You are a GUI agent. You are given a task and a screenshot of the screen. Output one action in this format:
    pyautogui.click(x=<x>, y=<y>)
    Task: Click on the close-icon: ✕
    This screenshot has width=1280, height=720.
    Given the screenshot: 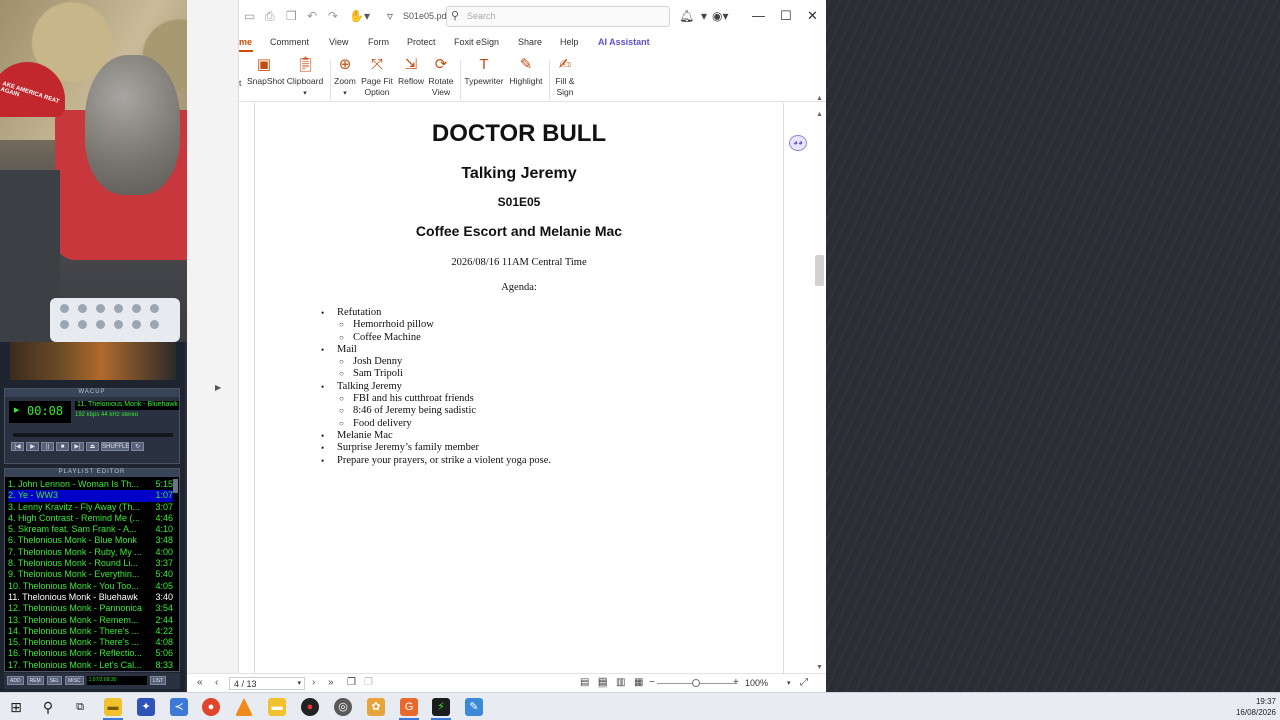 What is the action you would take?
    pyautogui.click(x=812, y=16)
    